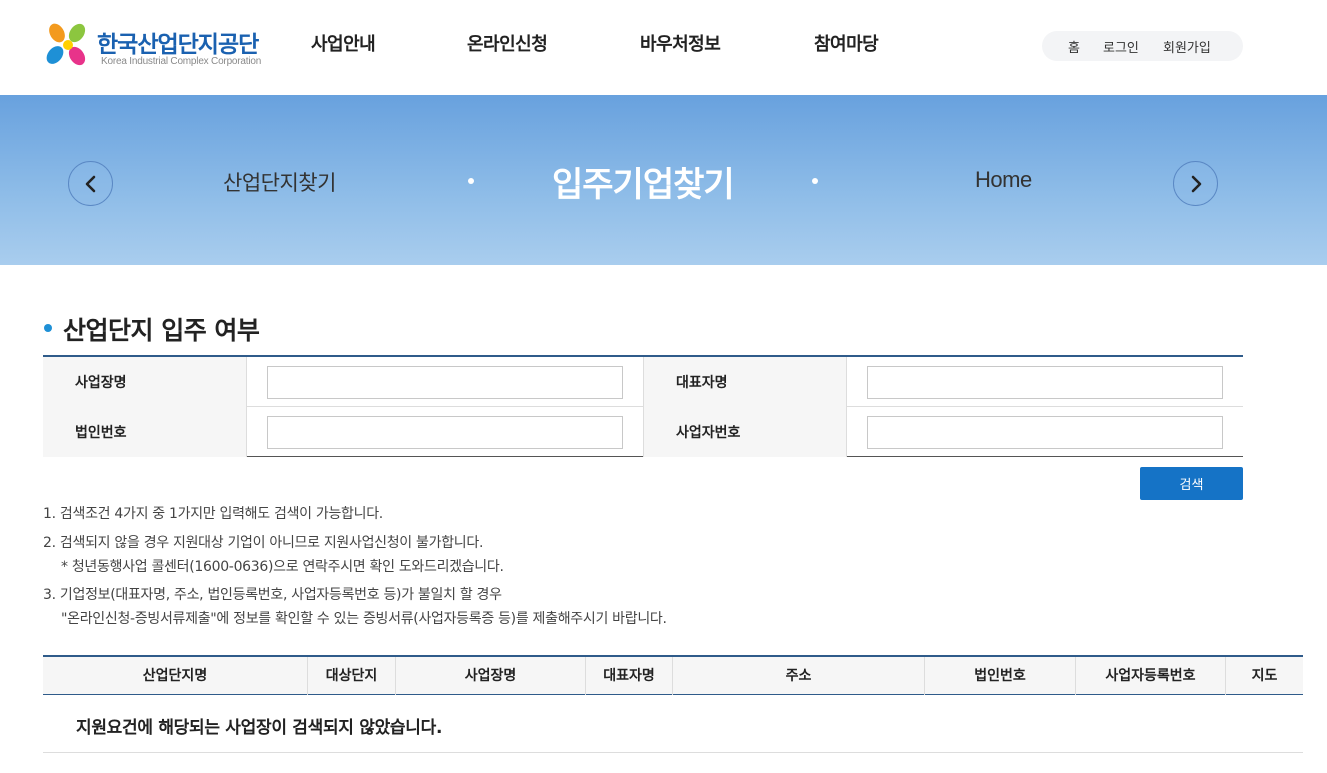 Image resolution: width=1327 pixels, height=773 pixels. I want to click on form-row: 법인번호 사업자번호, so click(643, 432).